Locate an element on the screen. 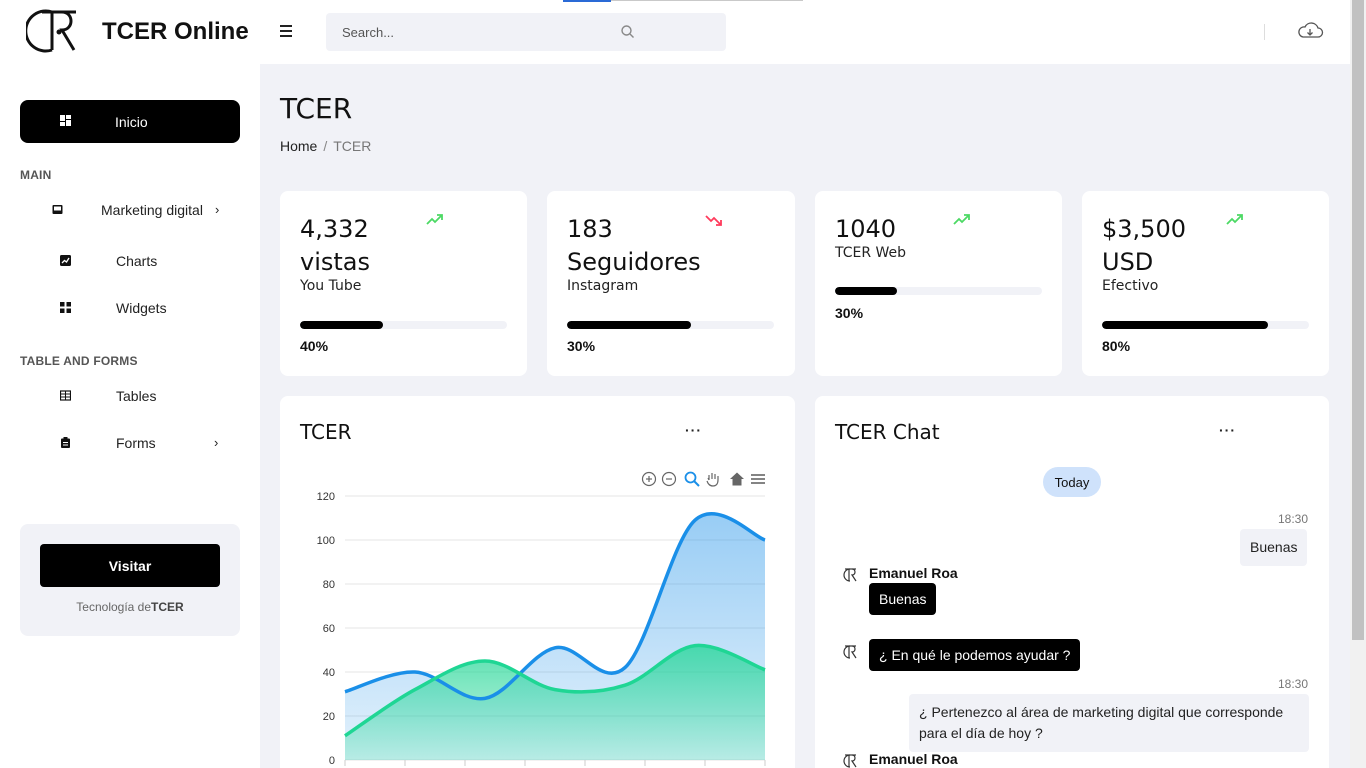 Image resolution: width=1366 pixels, height=768 pixels. section-title-main: MAIN is located at coordinates (36, 175).